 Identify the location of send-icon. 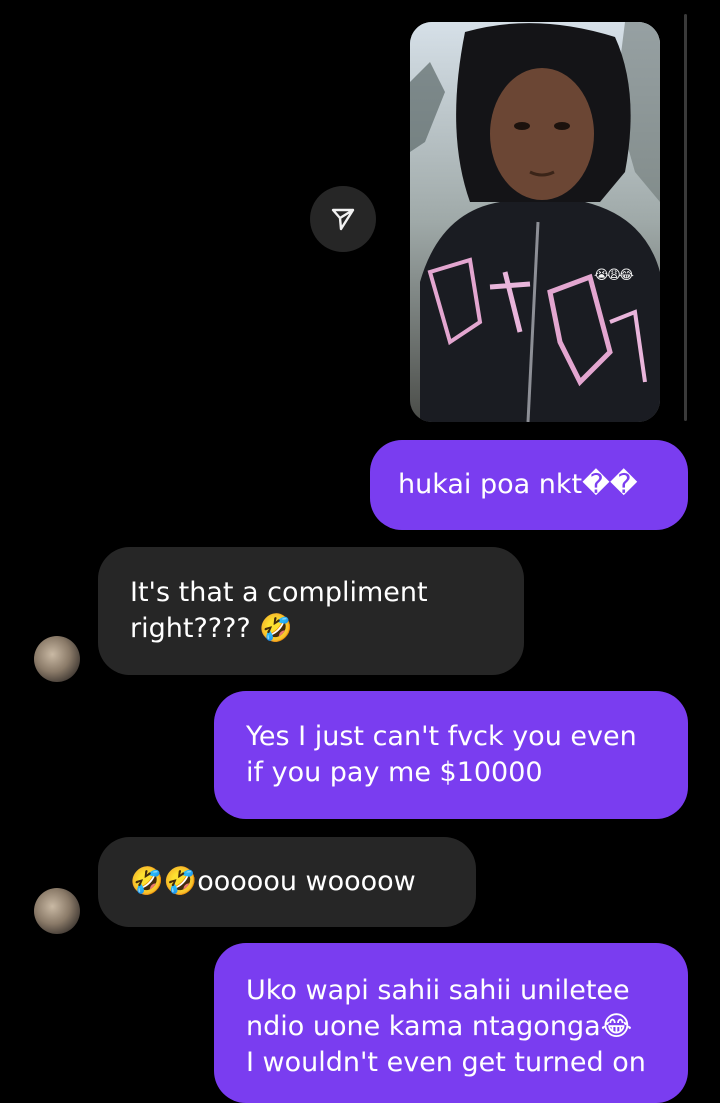
(343, 219).